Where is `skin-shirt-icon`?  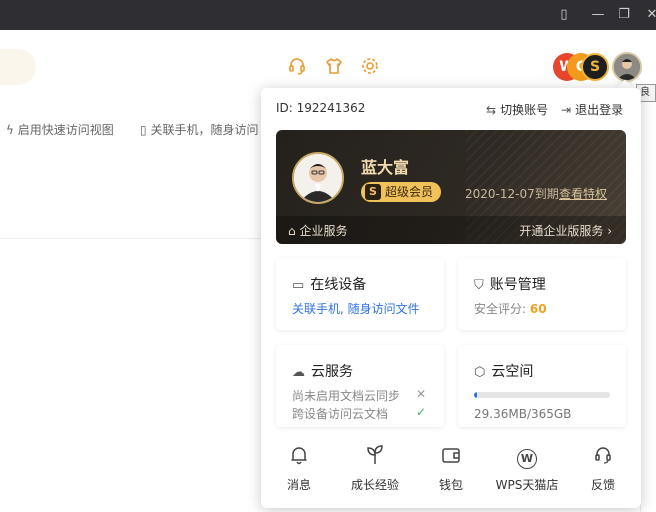
skin-shirt-icon is located at coordinates (334, 67).